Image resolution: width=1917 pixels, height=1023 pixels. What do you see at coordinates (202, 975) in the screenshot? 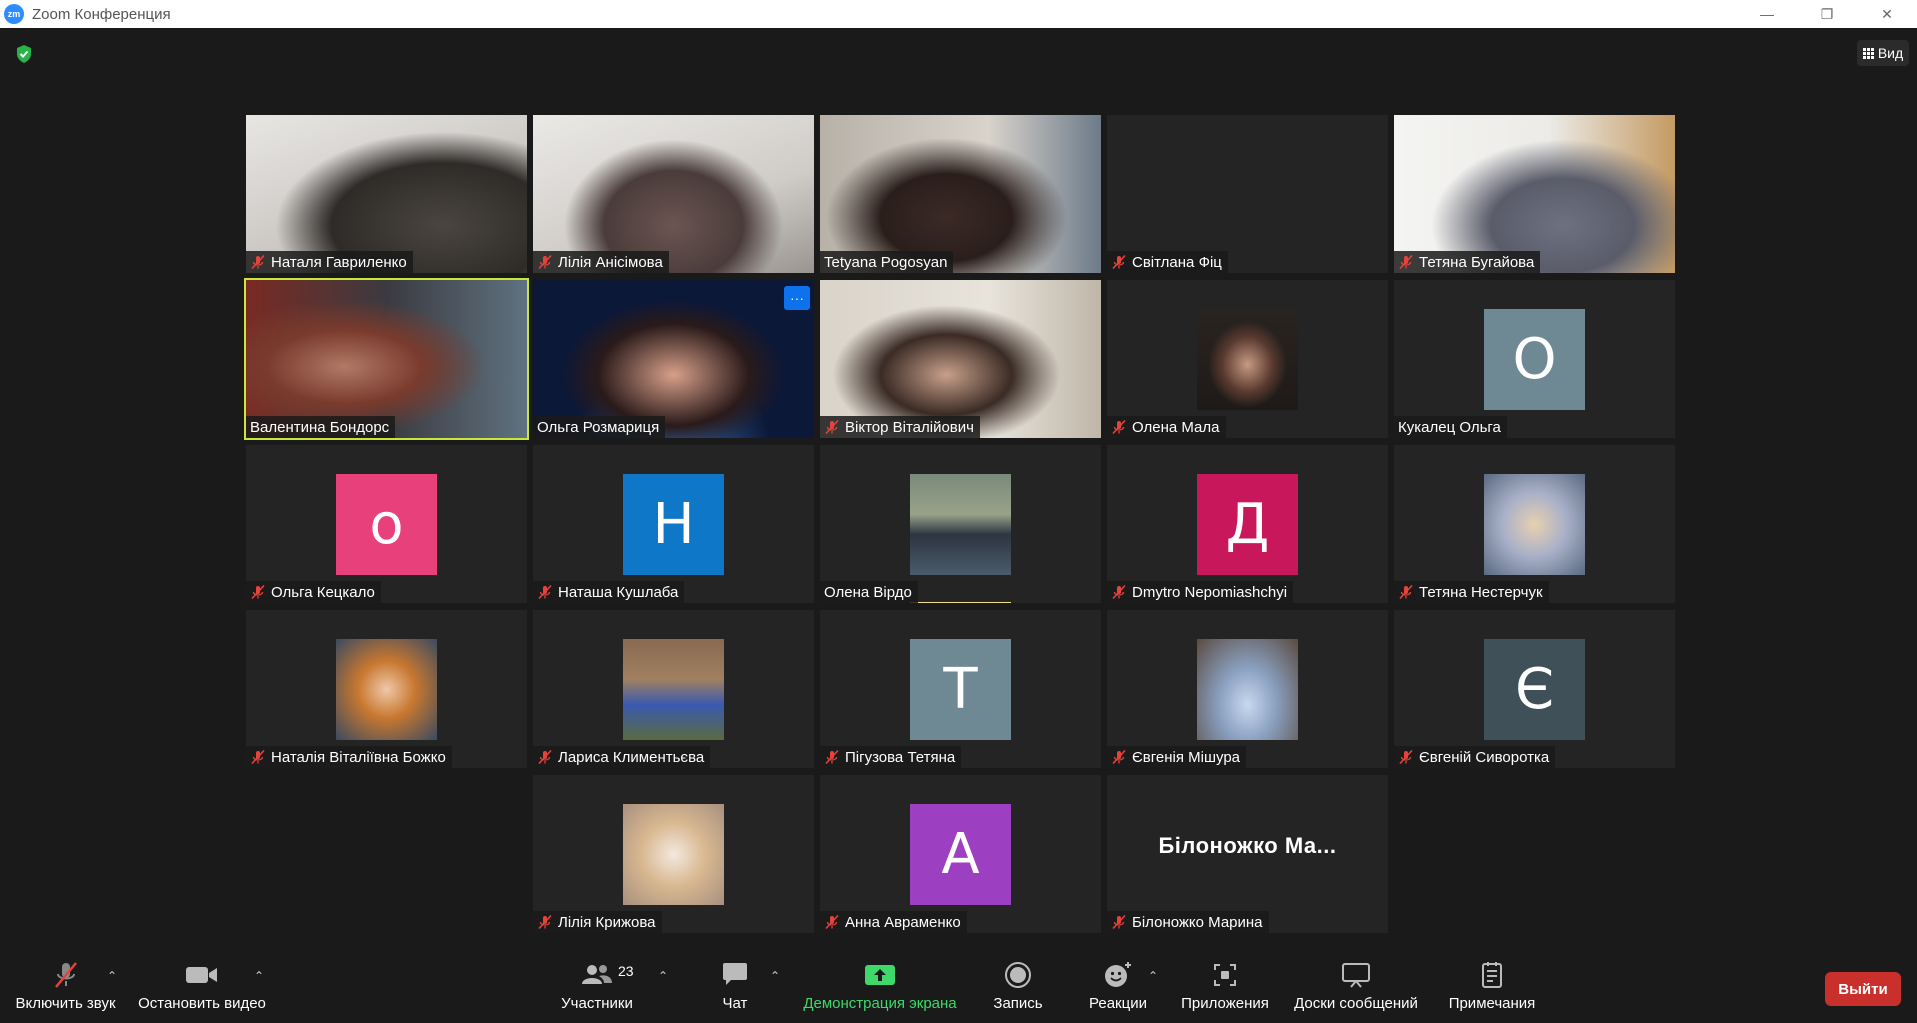
I see `video-camera-icon` at bounding box center [202, 975].